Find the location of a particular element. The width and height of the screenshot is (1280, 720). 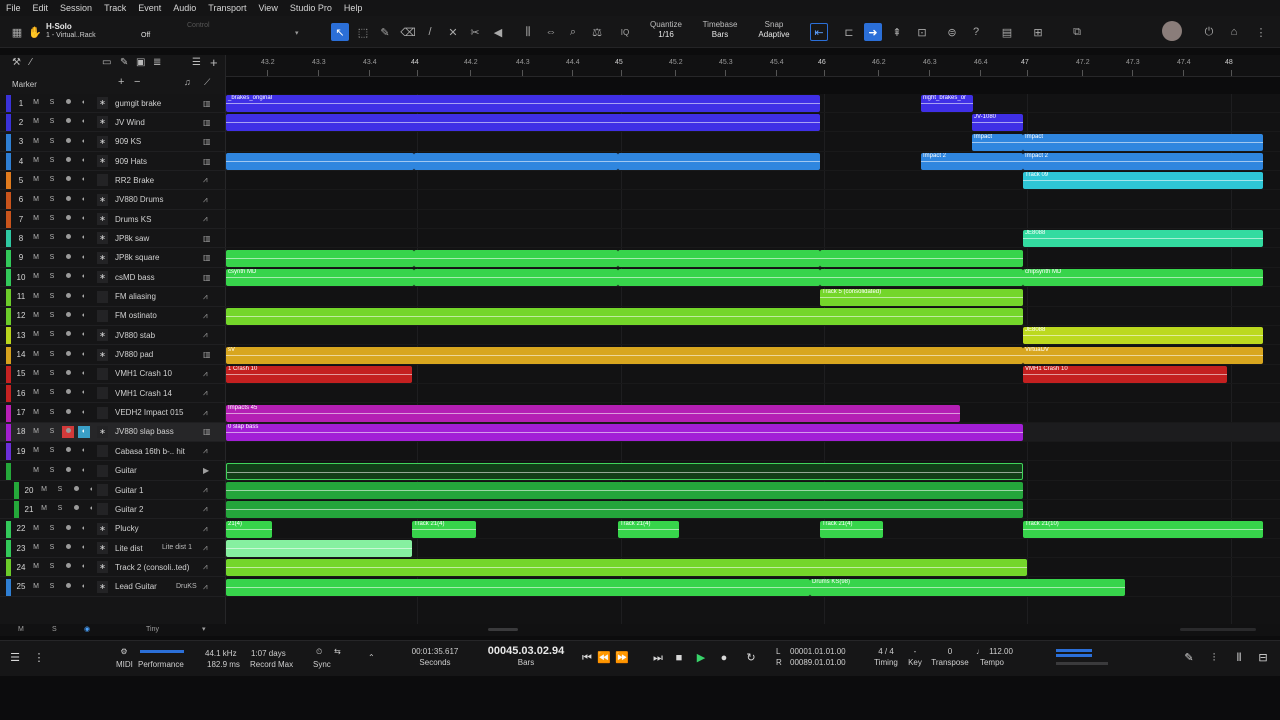

off-toggle: Off is located at coordinates (145, 35).